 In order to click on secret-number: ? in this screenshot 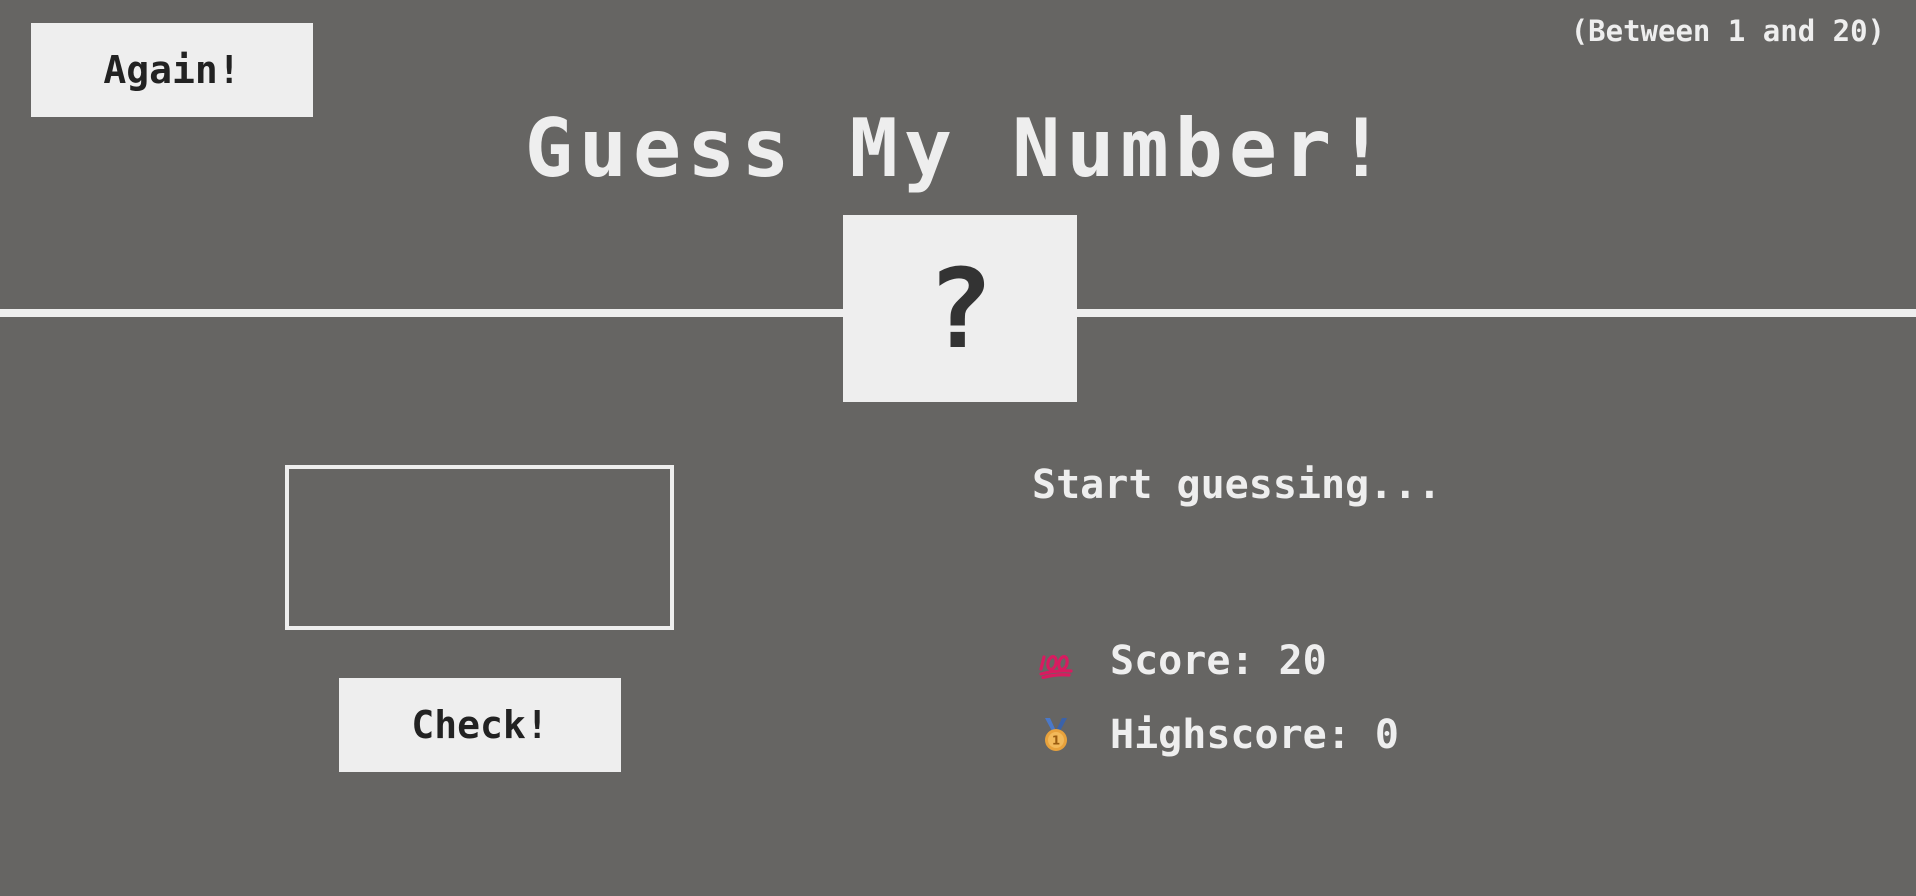, I will do `click(960, 308)`.